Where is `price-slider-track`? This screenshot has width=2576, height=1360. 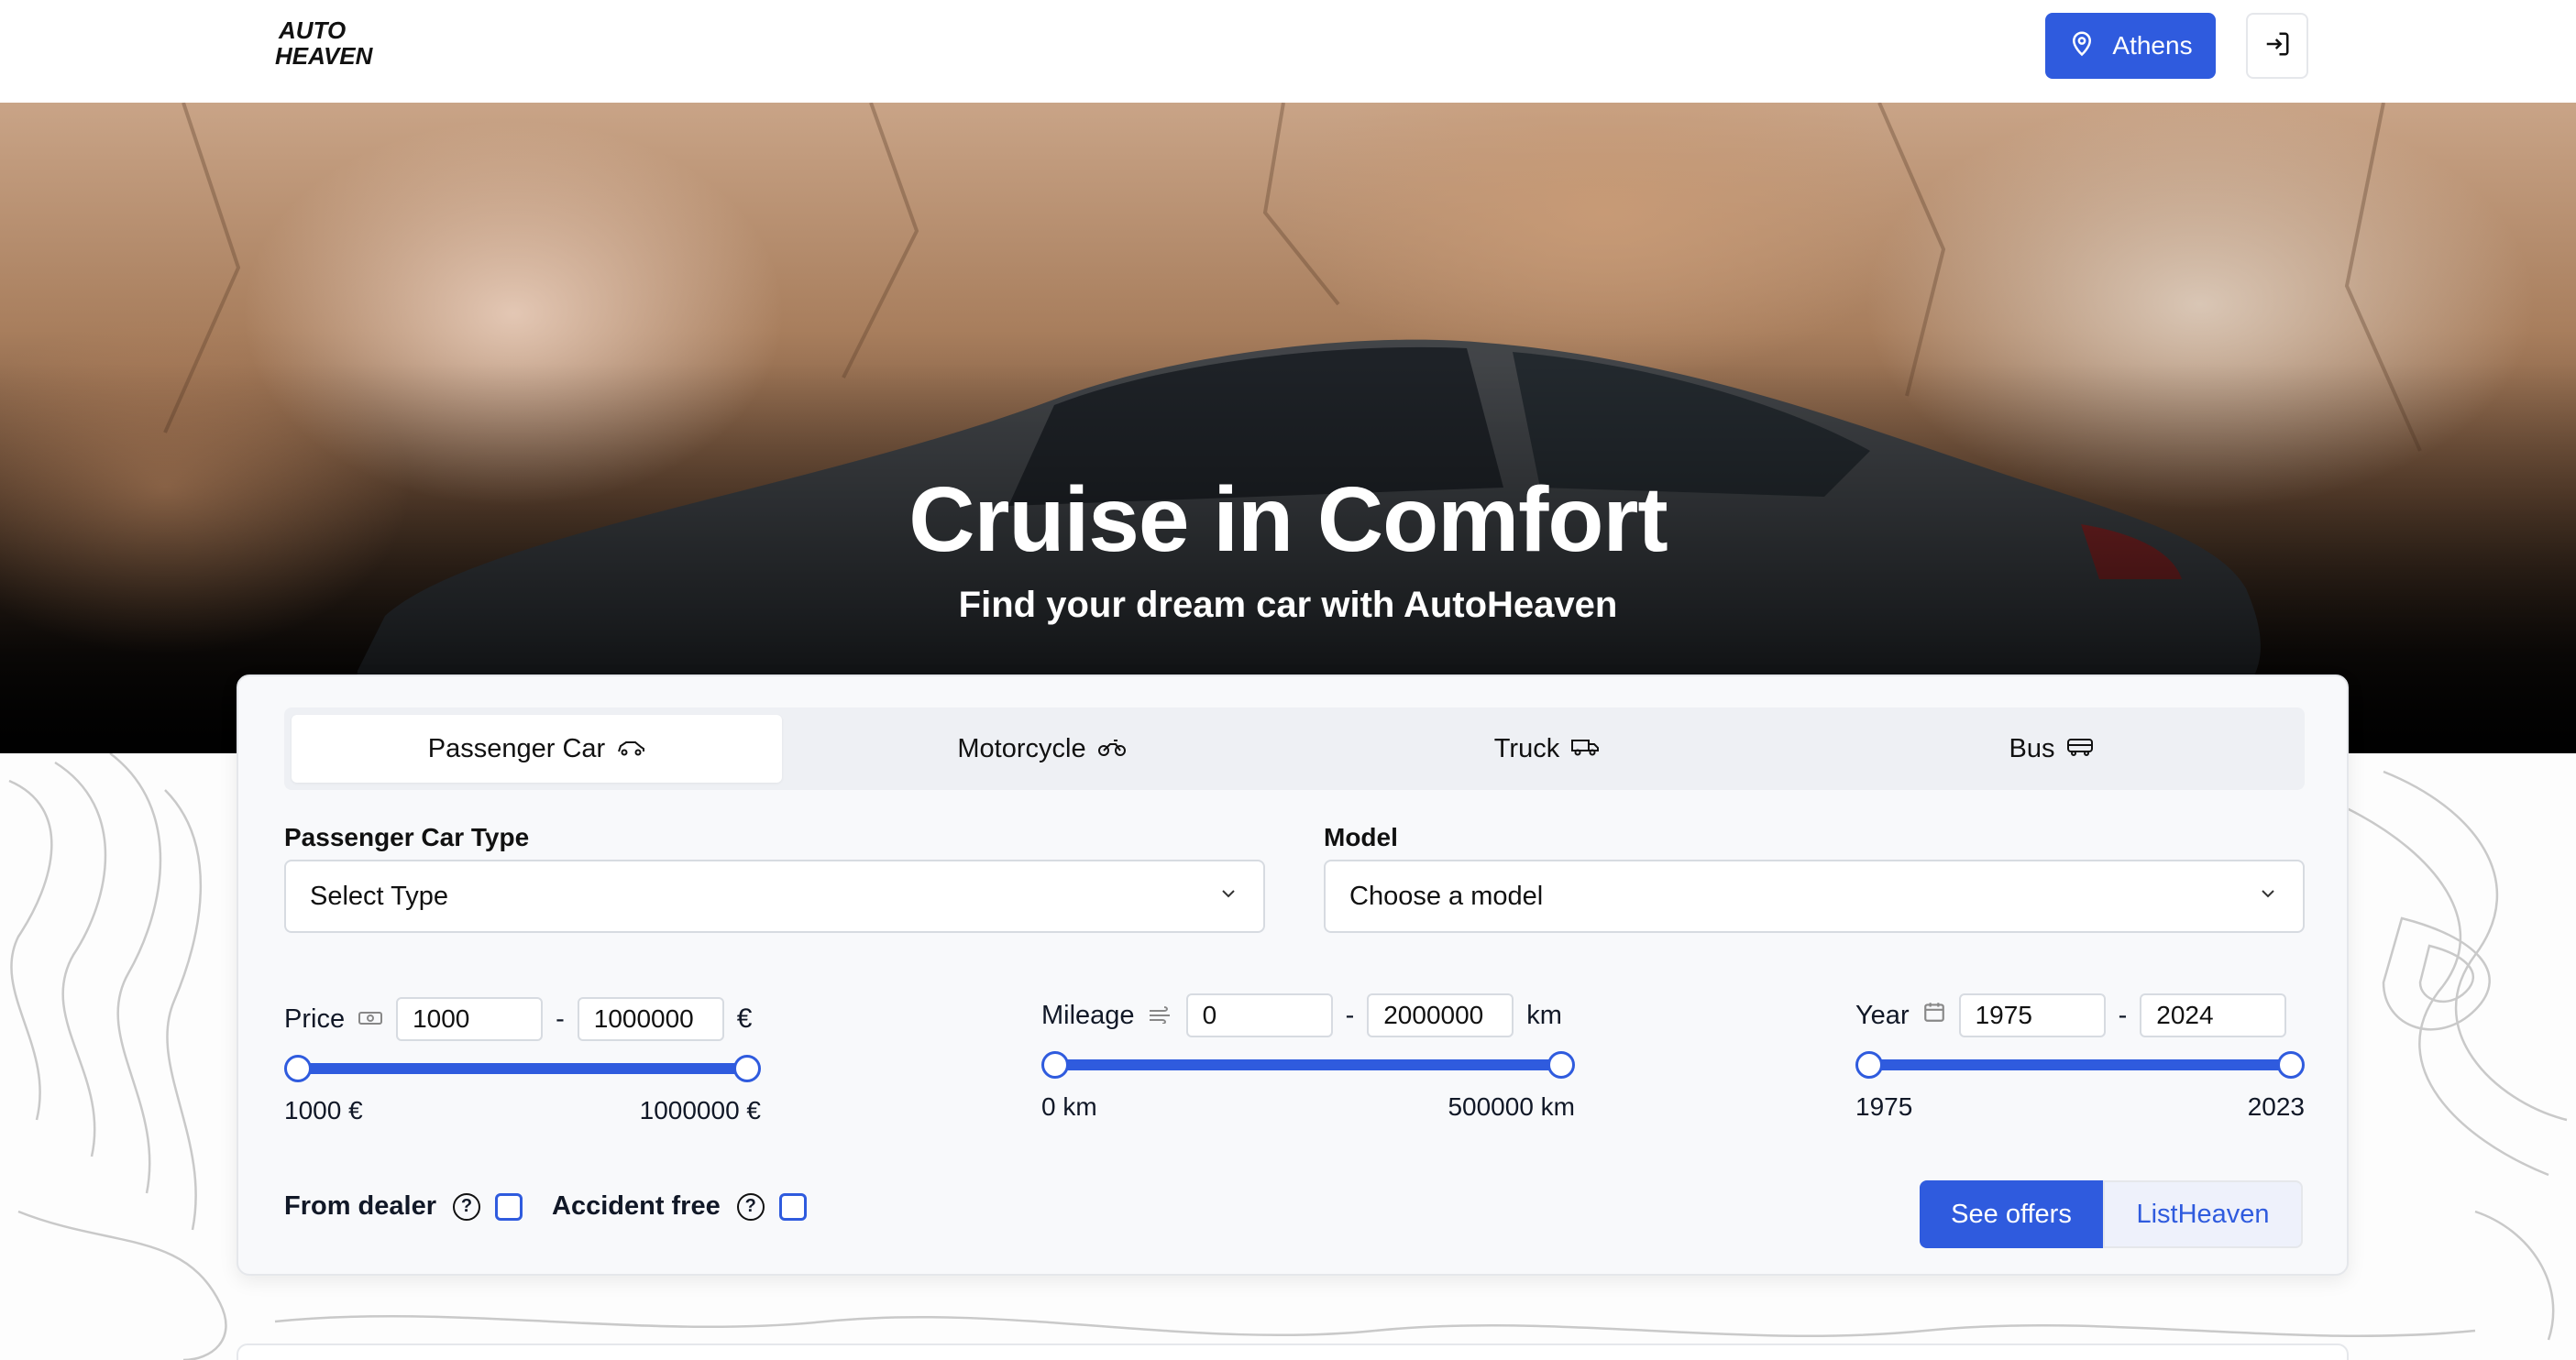
price-slider-track is located at coordinates (522, 1068).